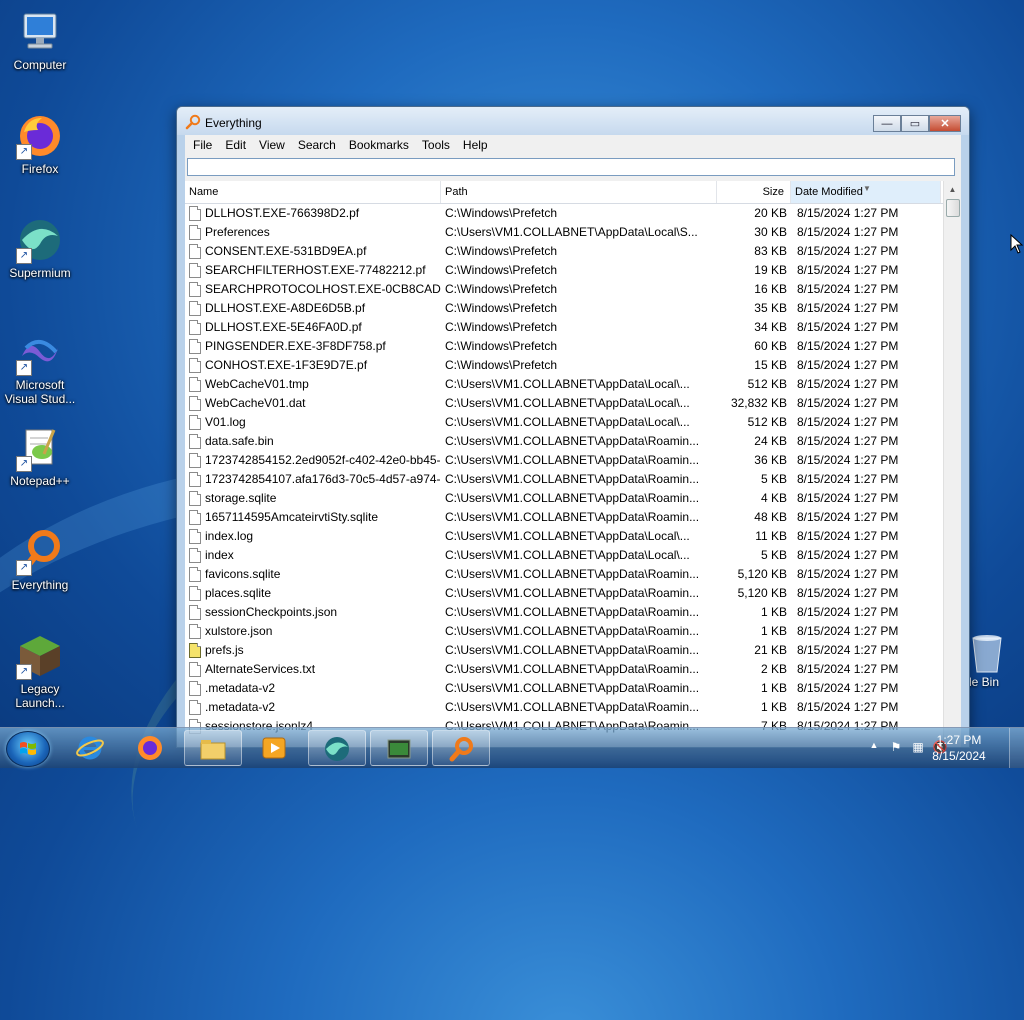 This screenshot has width=1024, height=1020. What do you see at coordinates (770, 213) in the screenshot?
I see `row-size: 20 KB` at bounding box center [770, 213].